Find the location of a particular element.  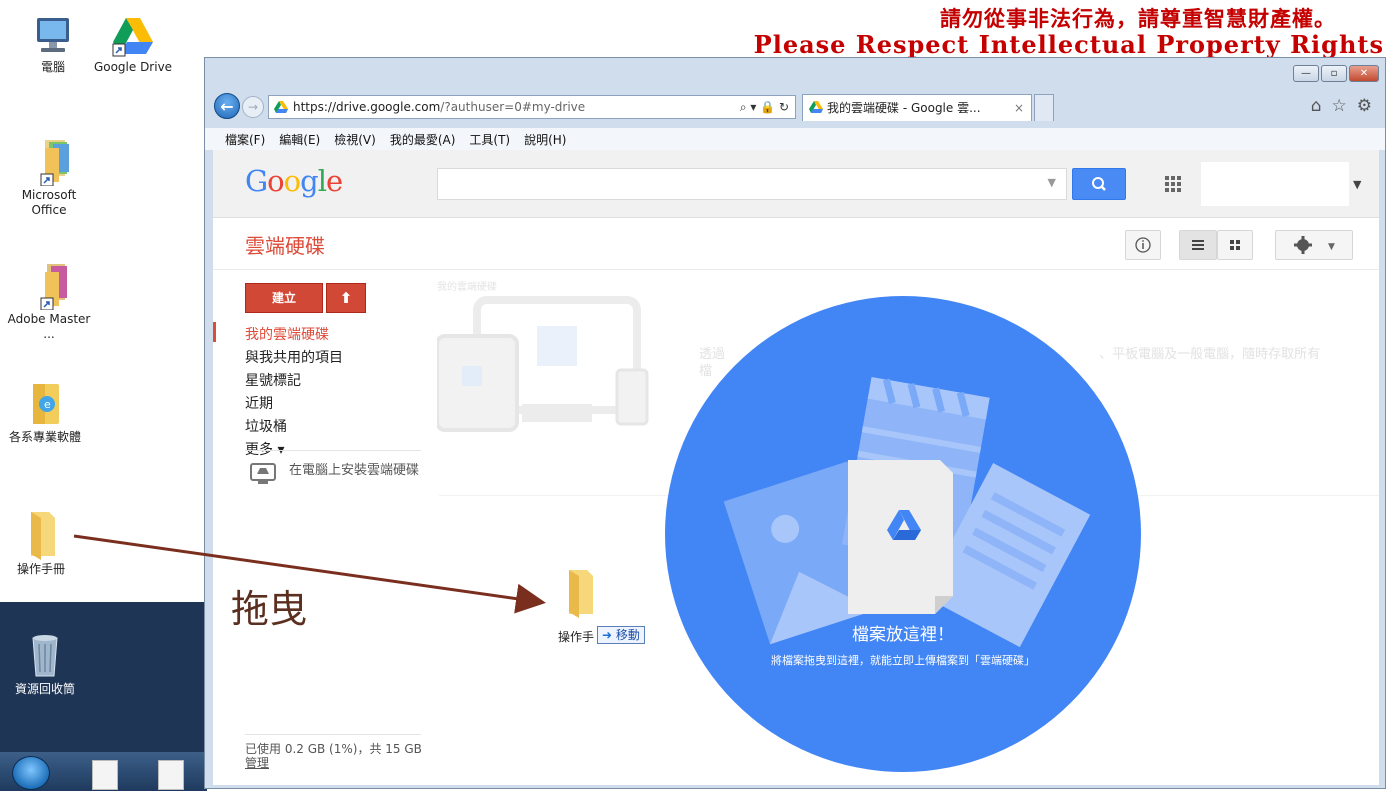

active-nav-marker is located at coordinates (214, 332).